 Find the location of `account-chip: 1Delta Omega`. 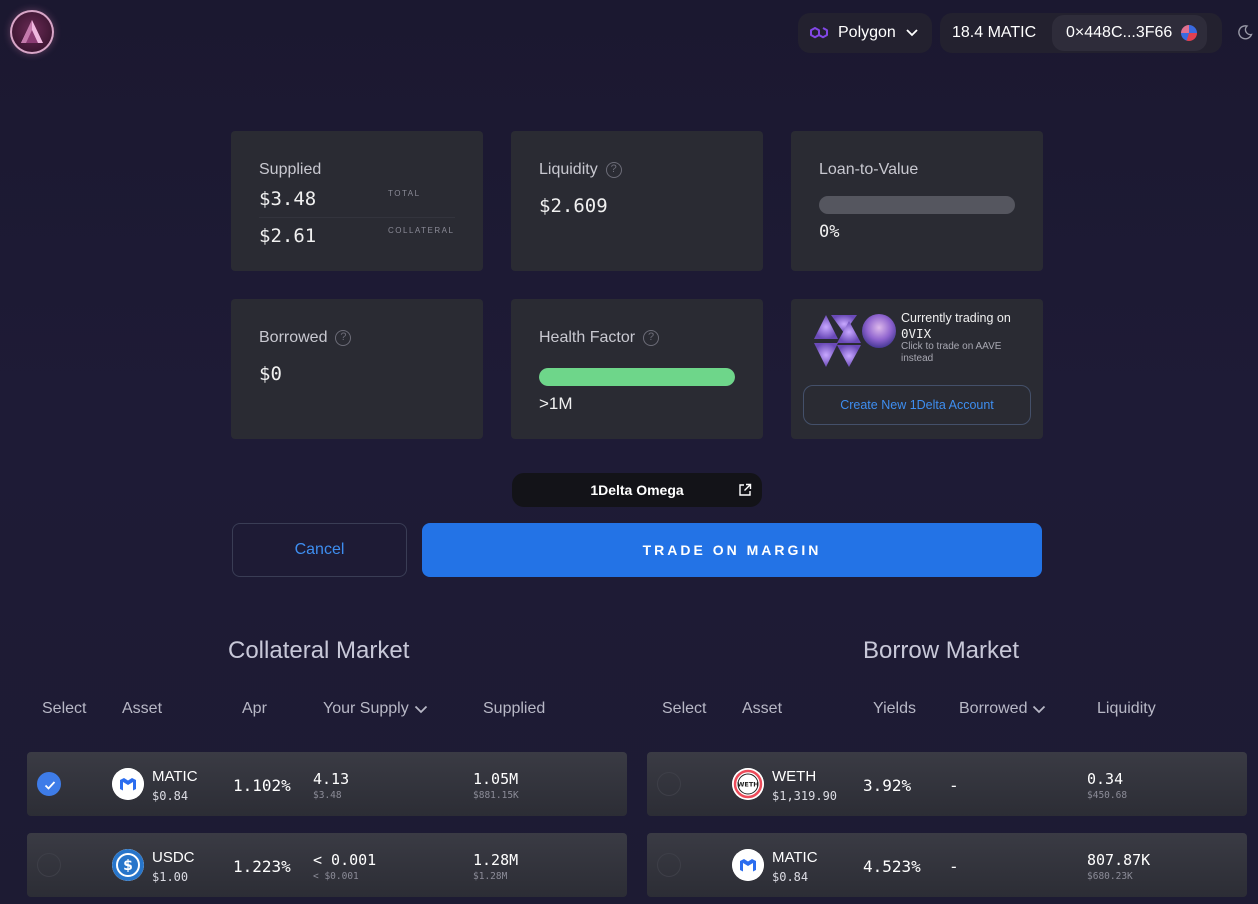

account-chip: 1Delta Omega is located at coordinates (637, 490).